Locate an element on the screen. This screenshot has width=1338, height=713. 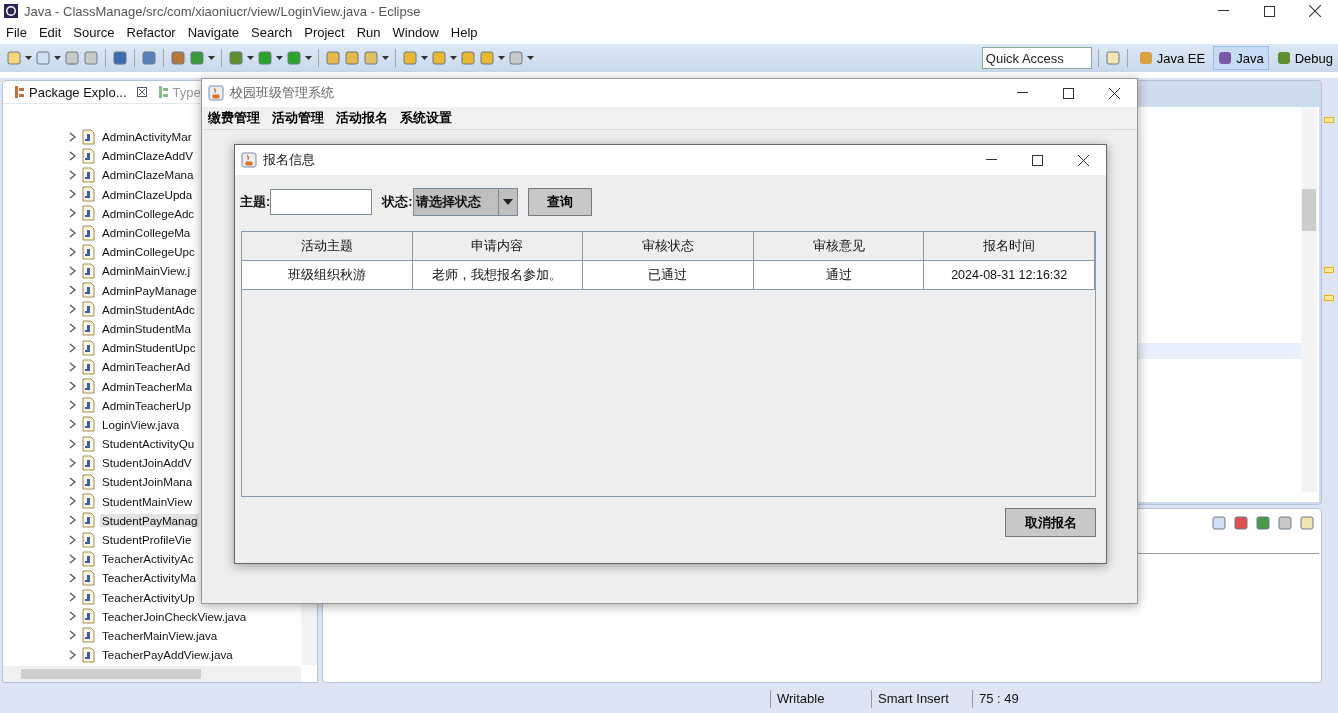
menu-item: Refactor is located at coordinates (151, 32).